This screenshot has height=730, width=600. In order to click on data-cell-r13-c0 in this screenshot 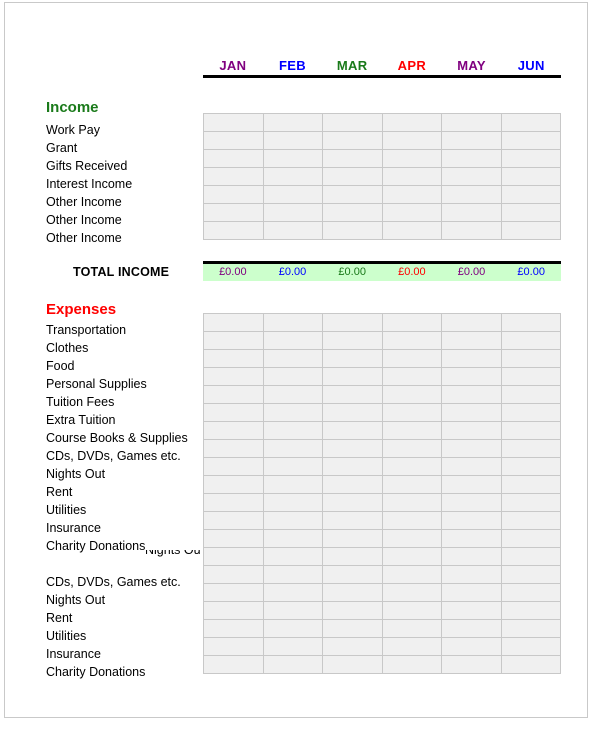, I will do `click(234, 557)`.